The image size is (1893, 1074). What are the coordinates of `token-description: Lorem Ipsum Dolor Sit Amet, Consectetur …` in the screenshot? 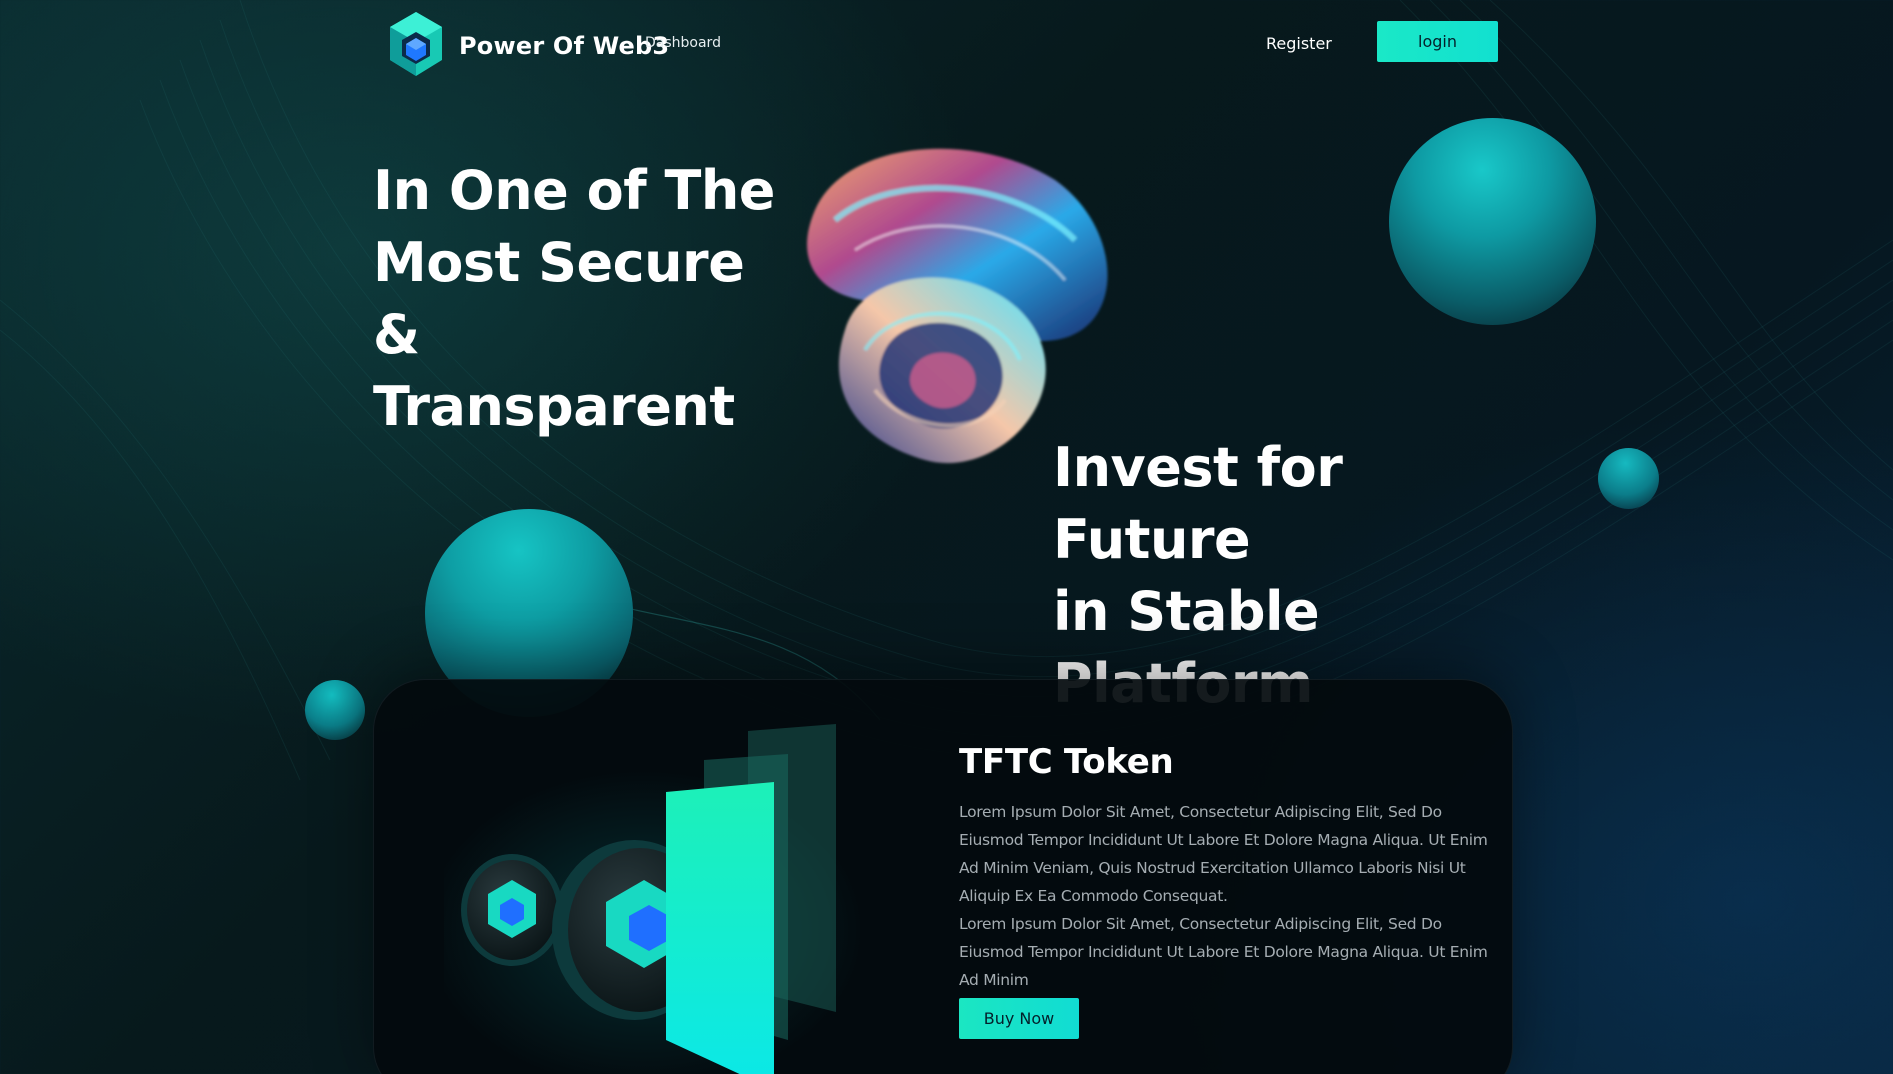 It's located at (1229, 896).